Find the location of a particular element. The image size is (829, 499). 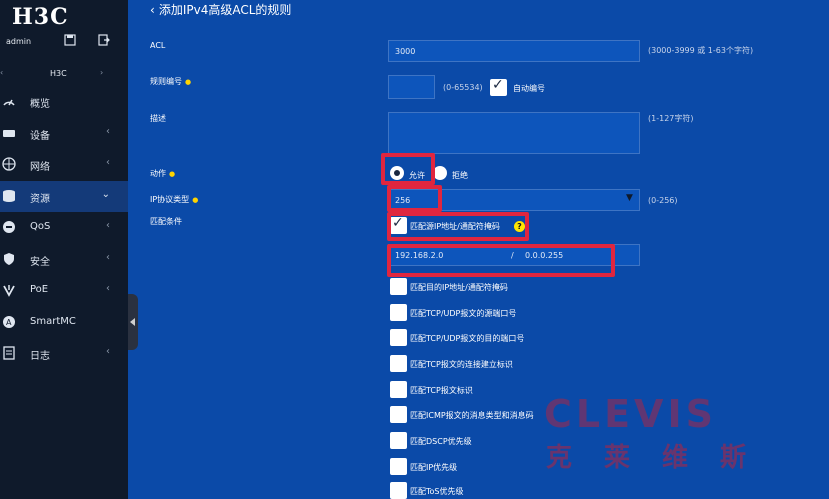

match-option-label: 匹配TCP报文的连接建立标识 is located at coordinates (461, 364).